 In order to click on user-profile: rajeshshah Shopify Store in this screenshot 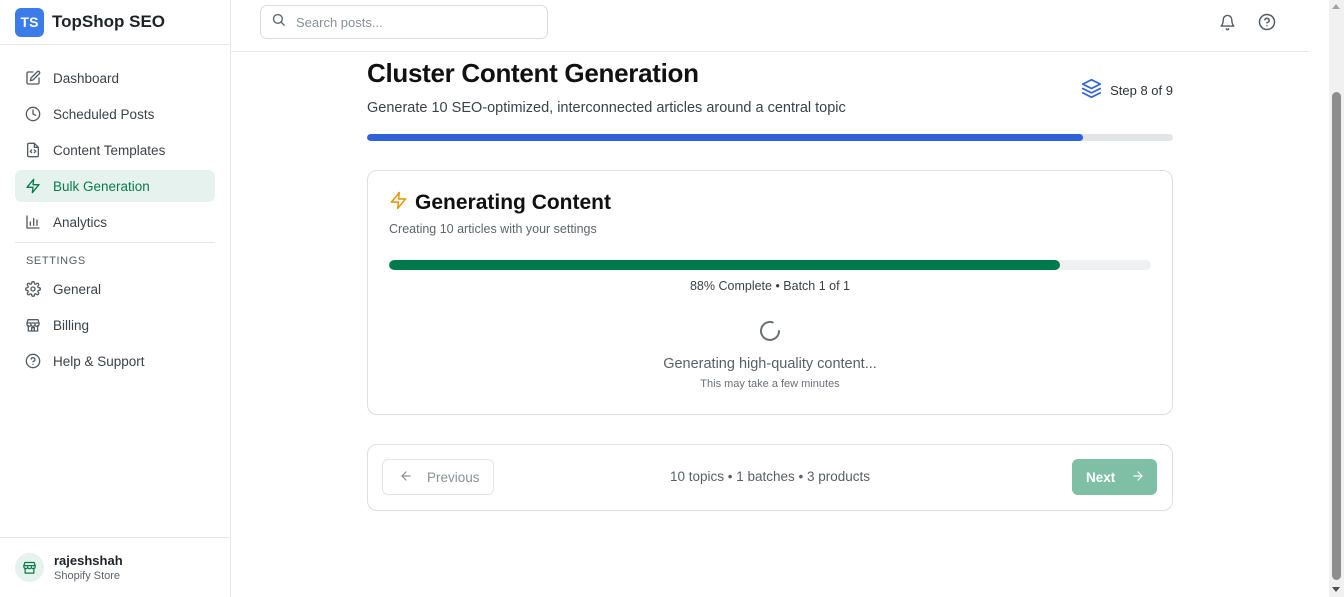, I will do `click(115, 567)`.